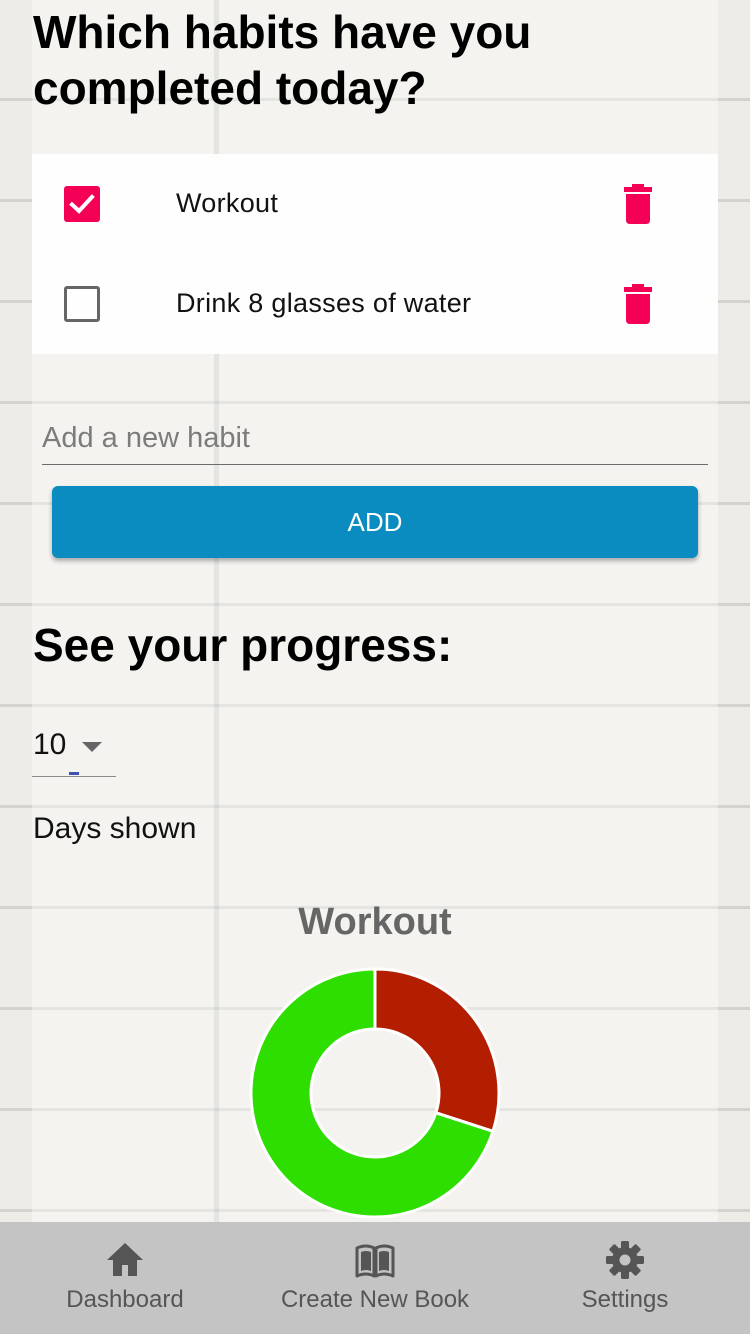 Image resolution: width=750 pixels, height=1334 pixels. I want to click on gear-icon, so click(625, 1260).